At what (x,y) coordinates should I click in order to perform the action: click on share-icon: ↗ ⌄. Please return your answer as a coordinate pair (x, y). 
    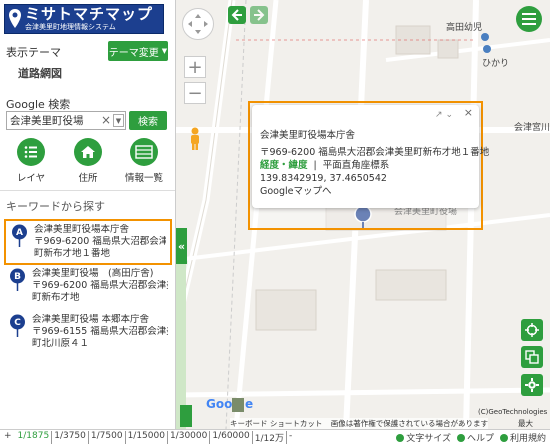
    Looking at the image, I should click on (444, 115).